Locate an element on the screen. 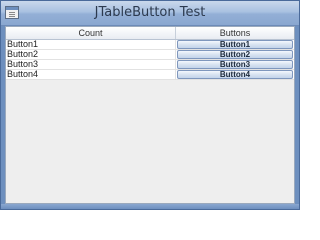 Image resolution: width=320 pixels, height=240 pixels. table-row: Button3 Button3 is located at coordinates (150, 65).